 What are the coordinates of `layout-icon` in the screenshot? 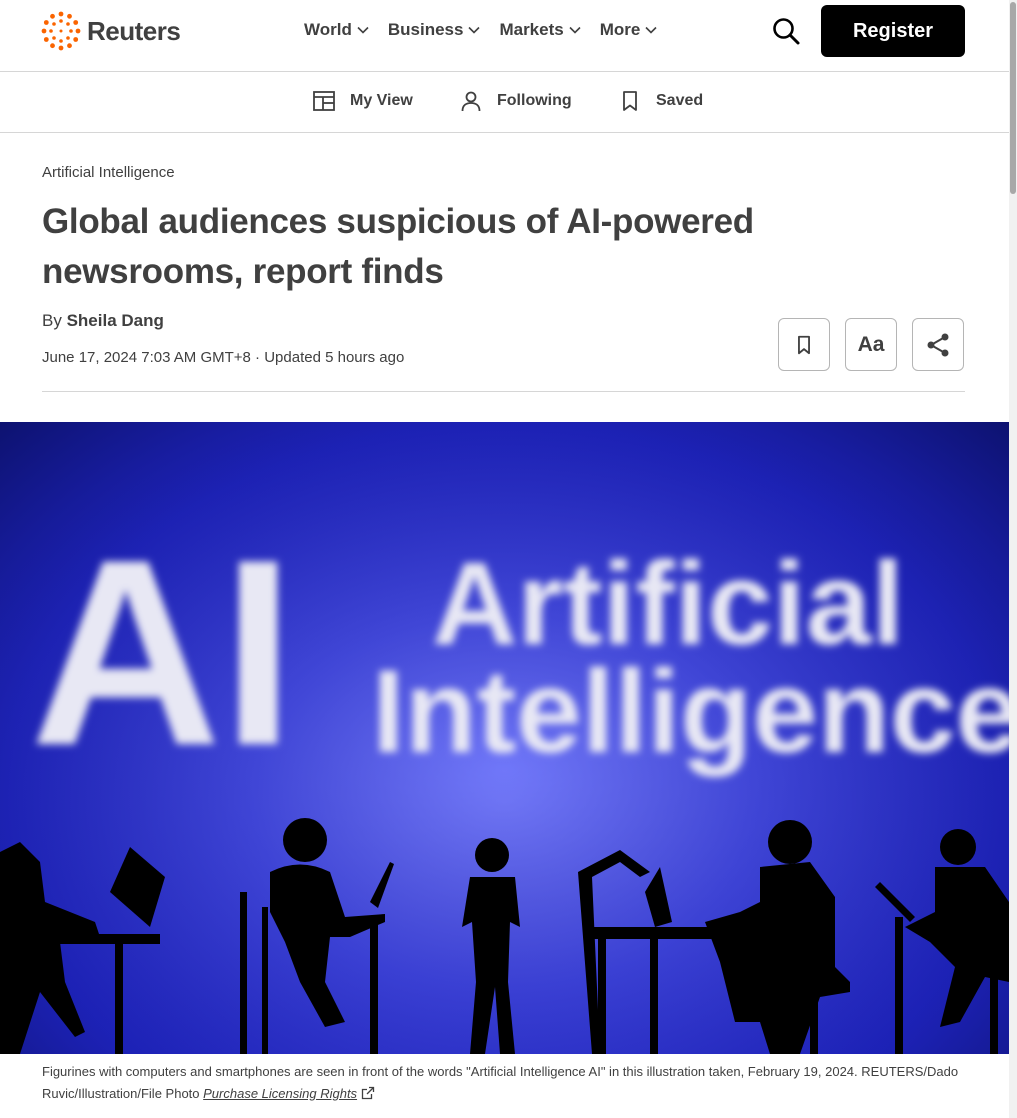 It's located at (324, 101).